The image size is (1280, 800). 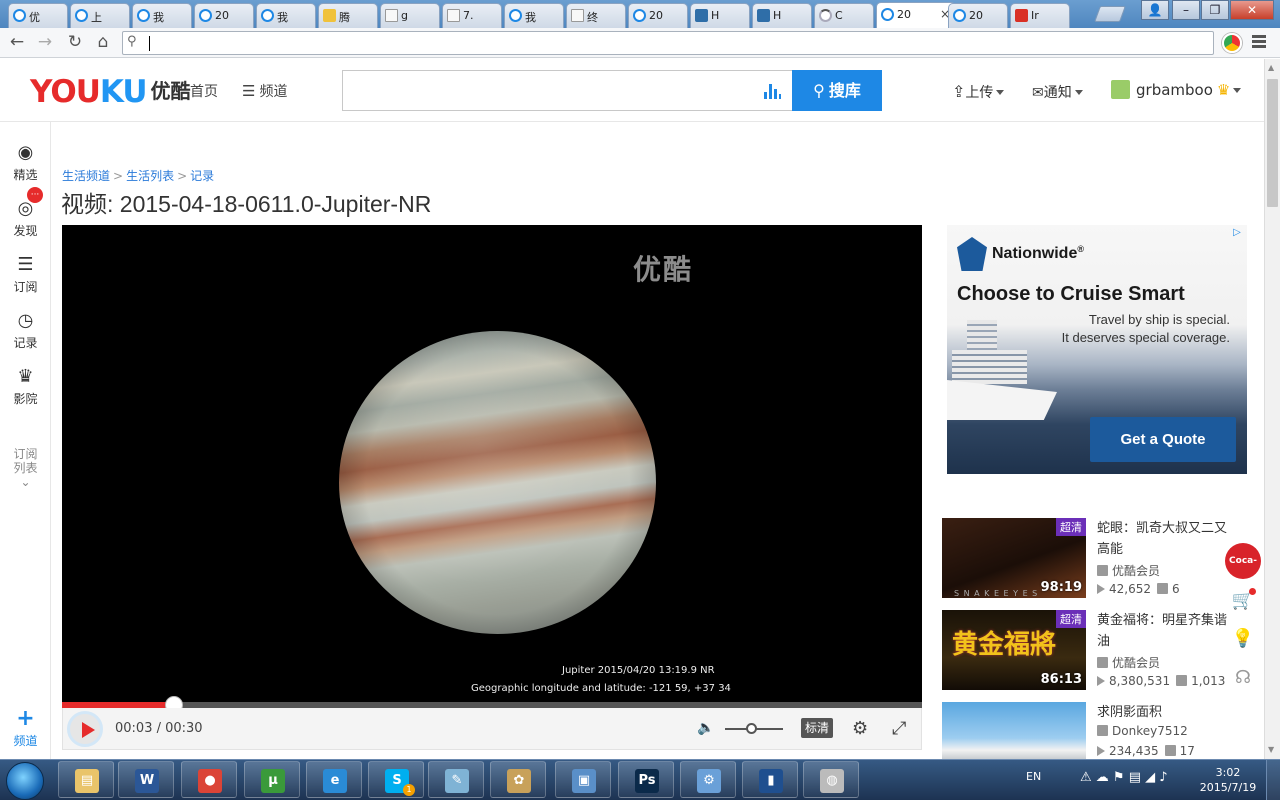 I want to click on browser-tab: Ir, so click(x=1040, y=15).